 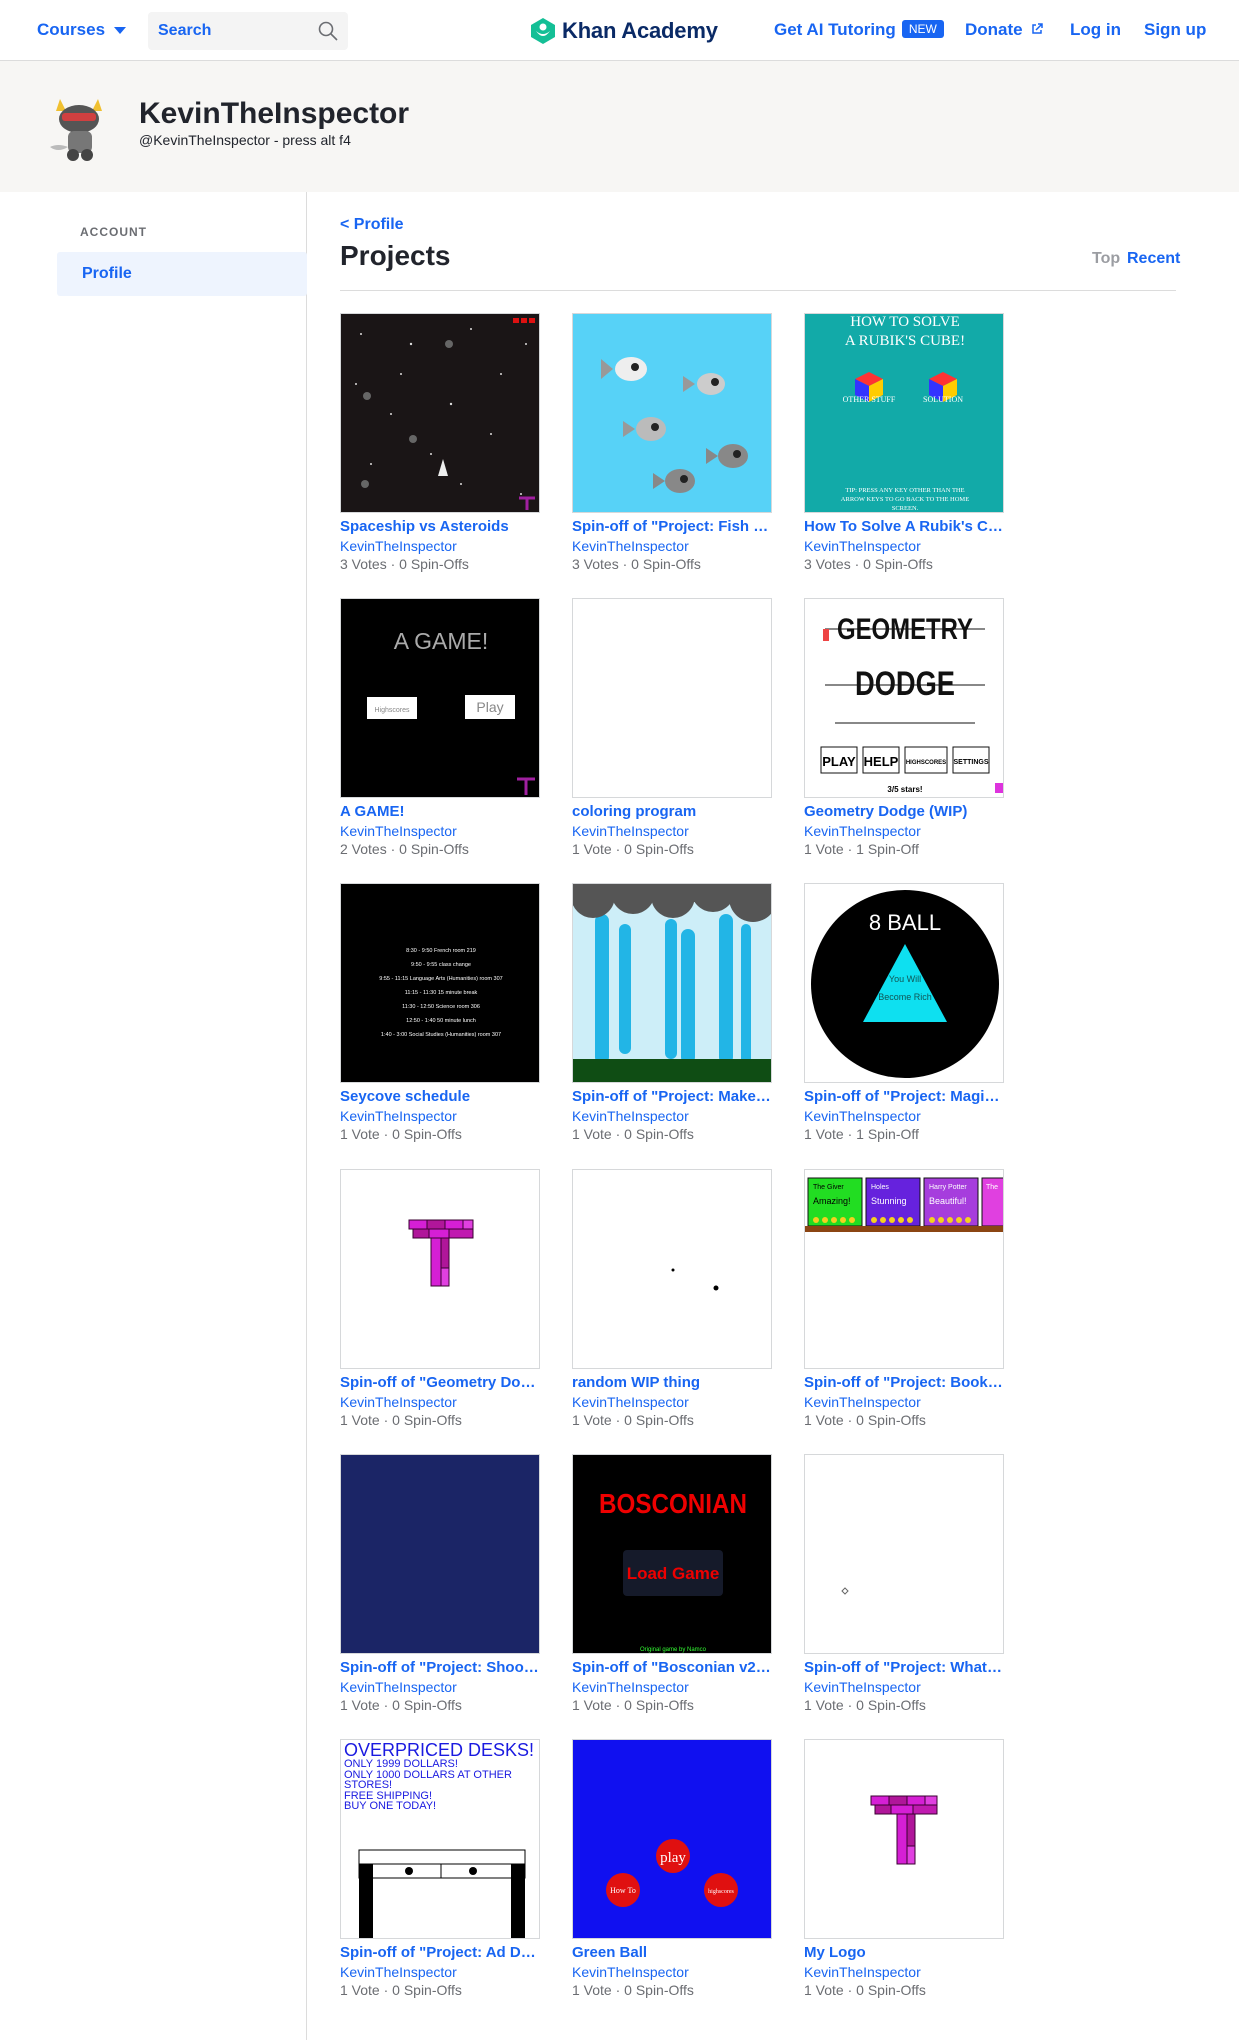 I want to click on project-thumbnail: 8 BALL You Will Become Rich, so click(x=904, y=983).